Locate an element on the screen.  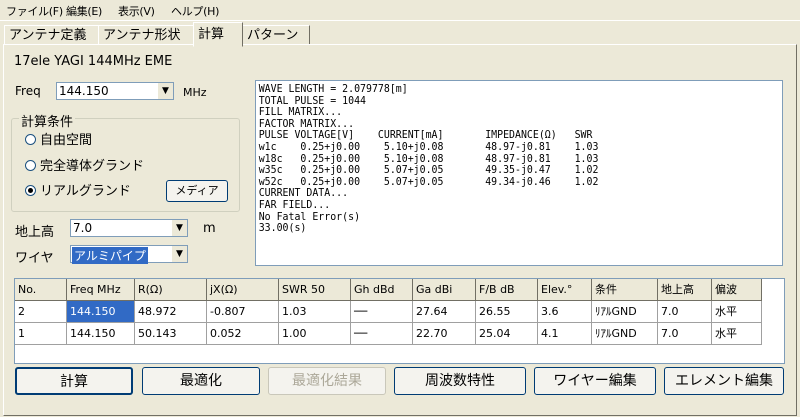
calc-conditions-title: 計算条件 is located at coordinates (47, 120).